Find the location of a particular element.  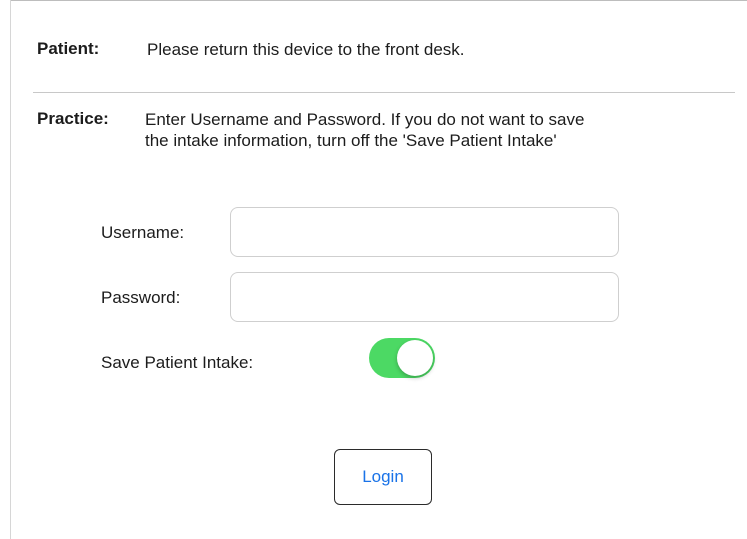

password-label: Password: is located at coordinates (141, 297).